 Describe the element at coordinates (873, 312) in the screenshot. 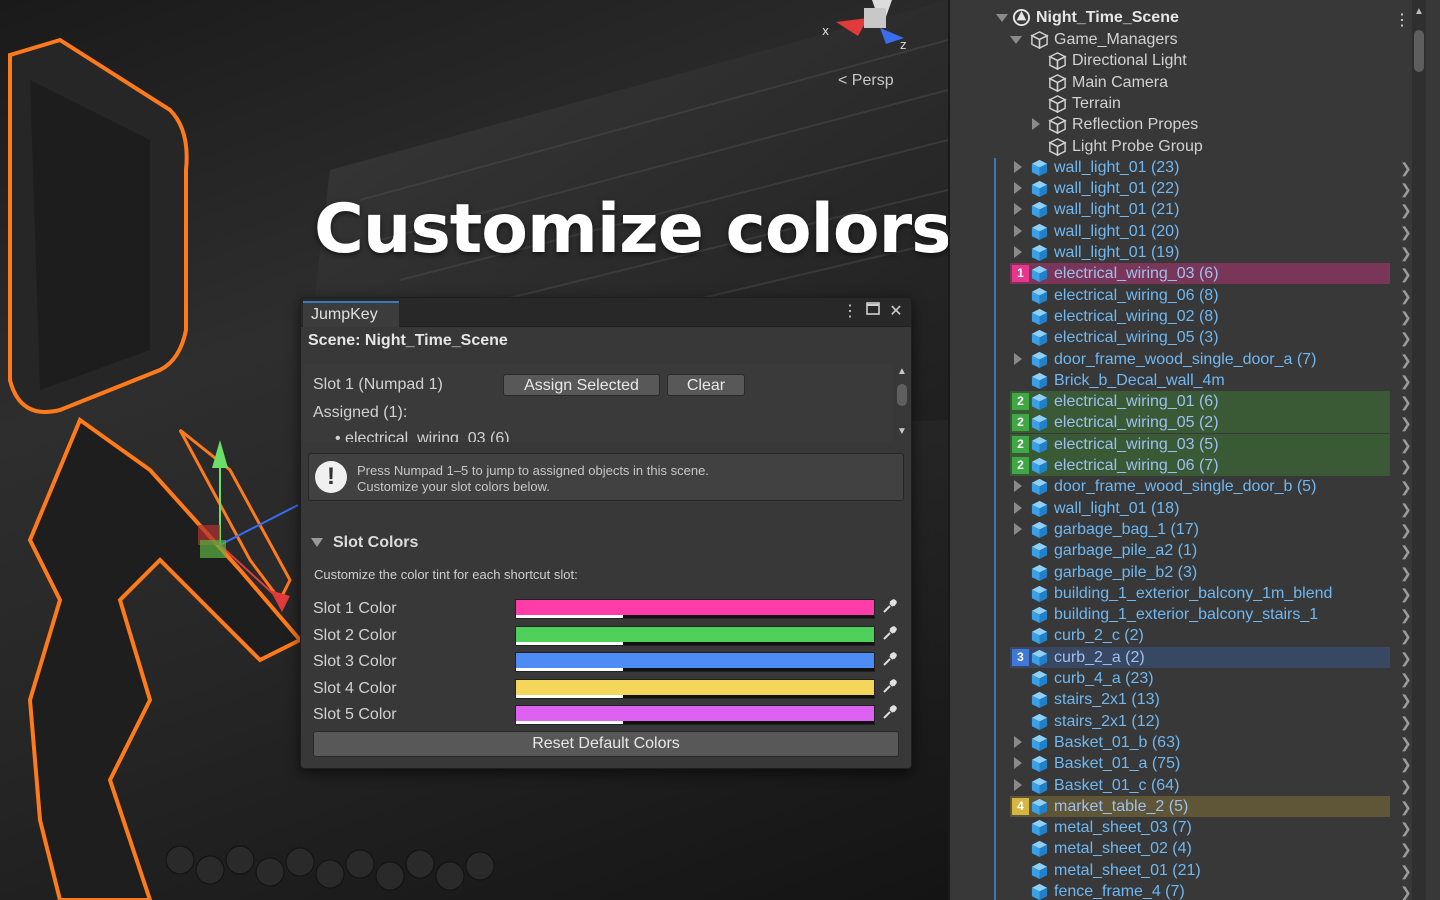

I see `maximize-icon` at that location.